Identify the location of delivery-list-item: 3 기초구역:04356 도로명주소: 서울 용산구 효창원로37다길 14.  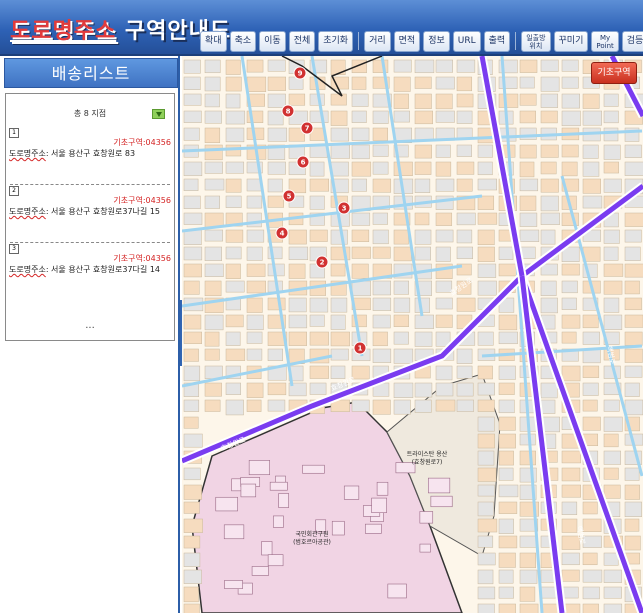
(90, 269).